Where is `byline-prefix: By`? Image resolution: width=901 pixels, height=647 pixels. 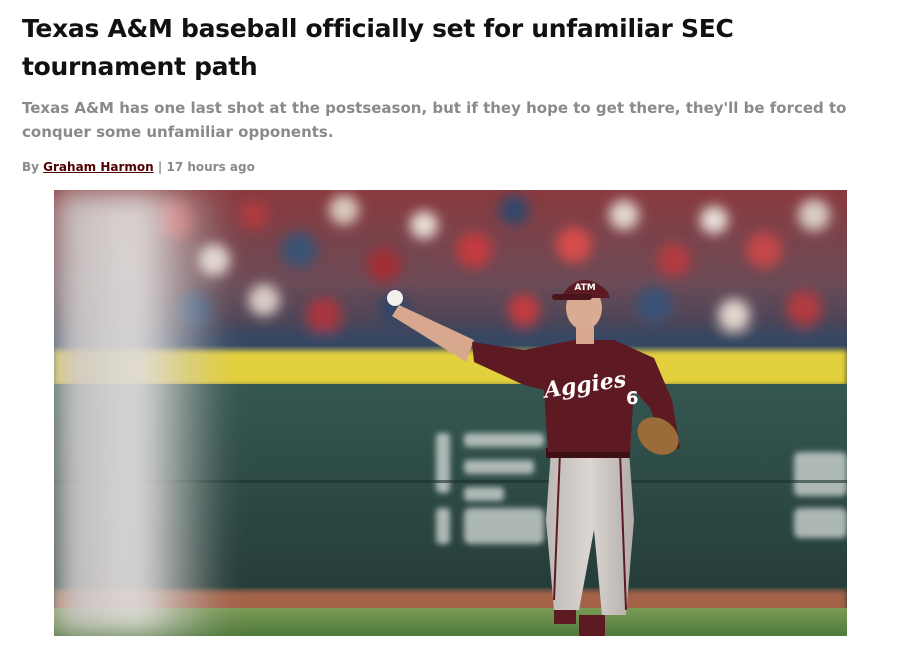
byline-prefix: By is located at coordinates (30, 167).